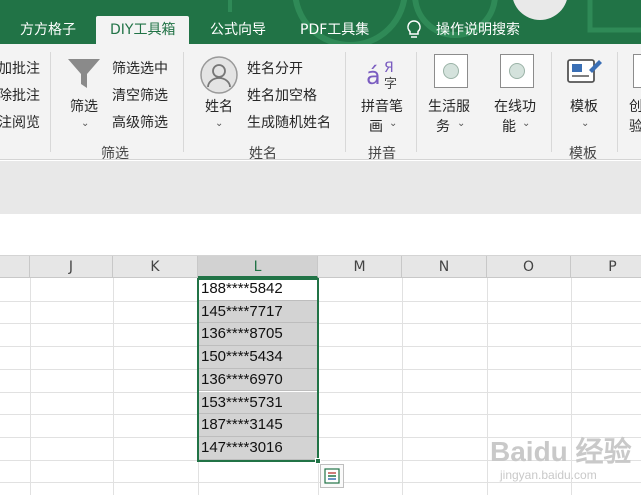 Image resolution: width=641 pixels, height=495 pixels. What do you see at coordinates (219, 75) in the screenshot?
I see `person-icon` at bounding box center [219, 75].